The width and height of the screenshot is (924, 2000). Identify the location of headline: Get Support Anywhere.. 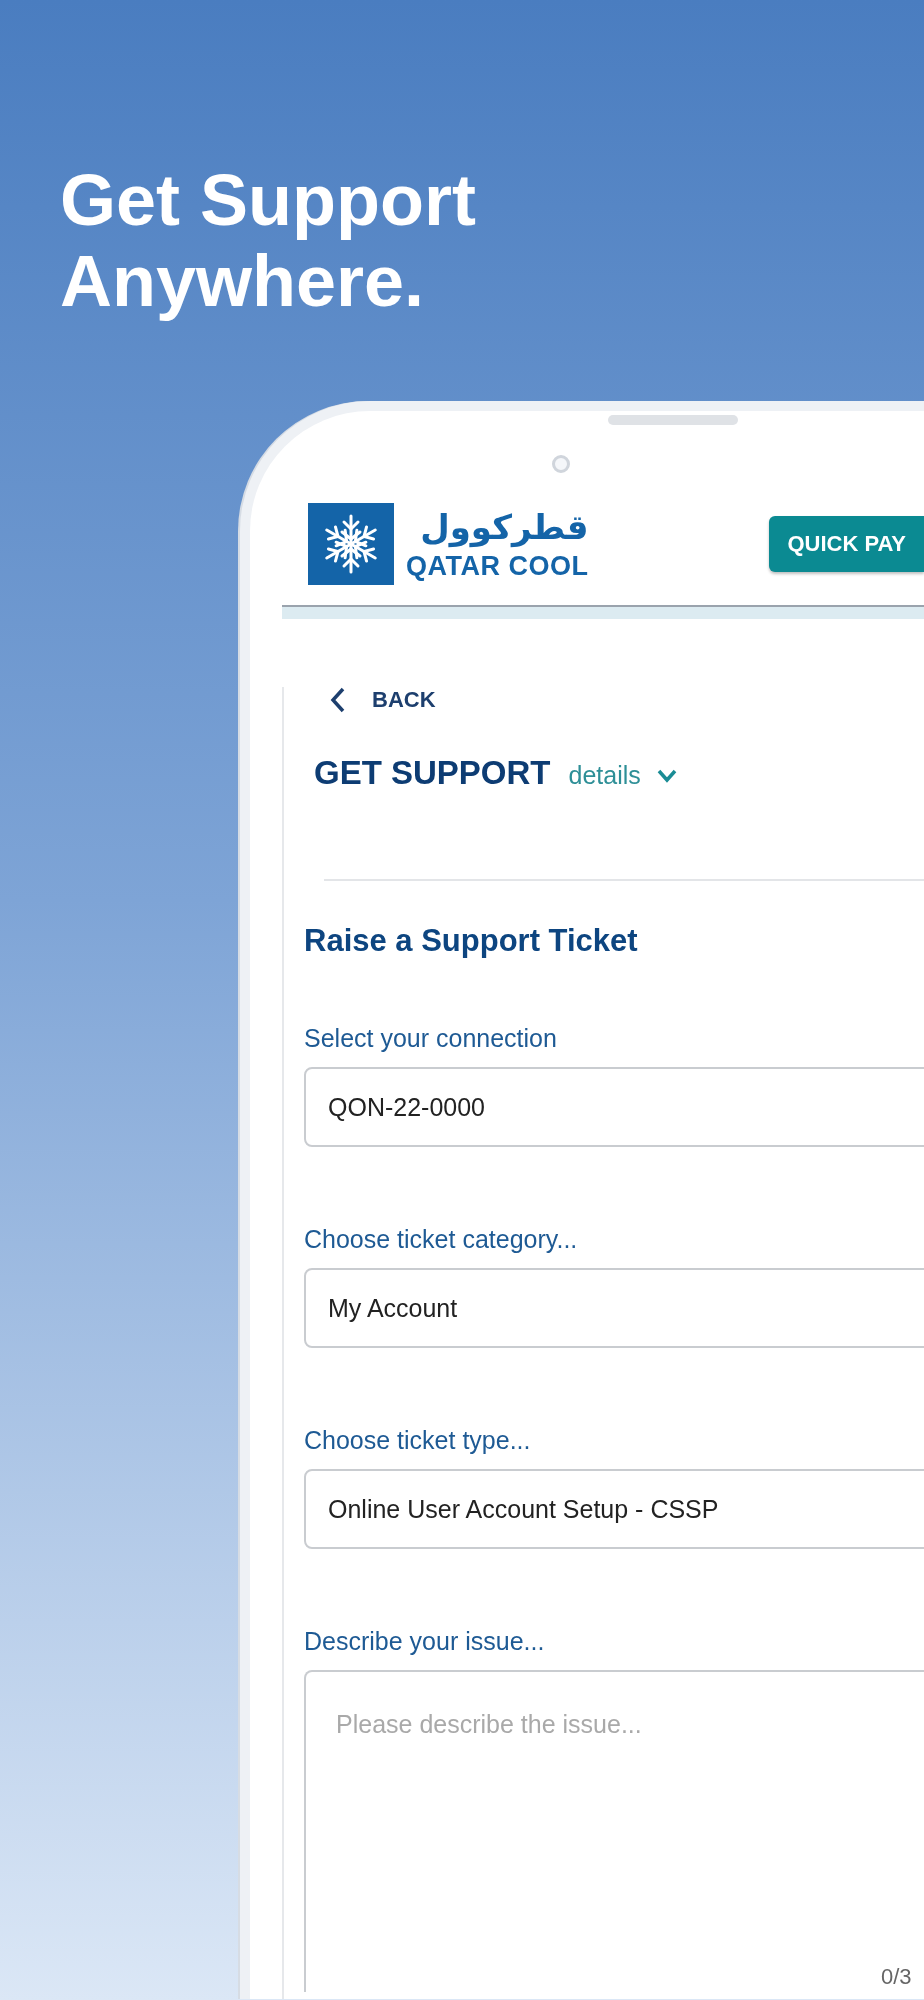
(268, 241).